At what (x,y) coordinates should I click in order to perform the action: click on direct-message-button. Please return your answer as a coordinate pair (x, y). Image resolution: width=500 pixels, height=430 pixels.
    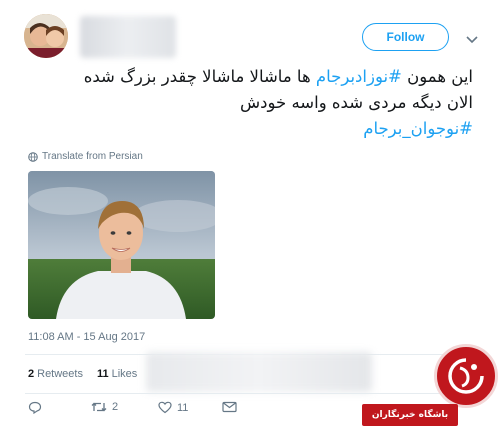
    Looking at the image, I should click on (229, 407).